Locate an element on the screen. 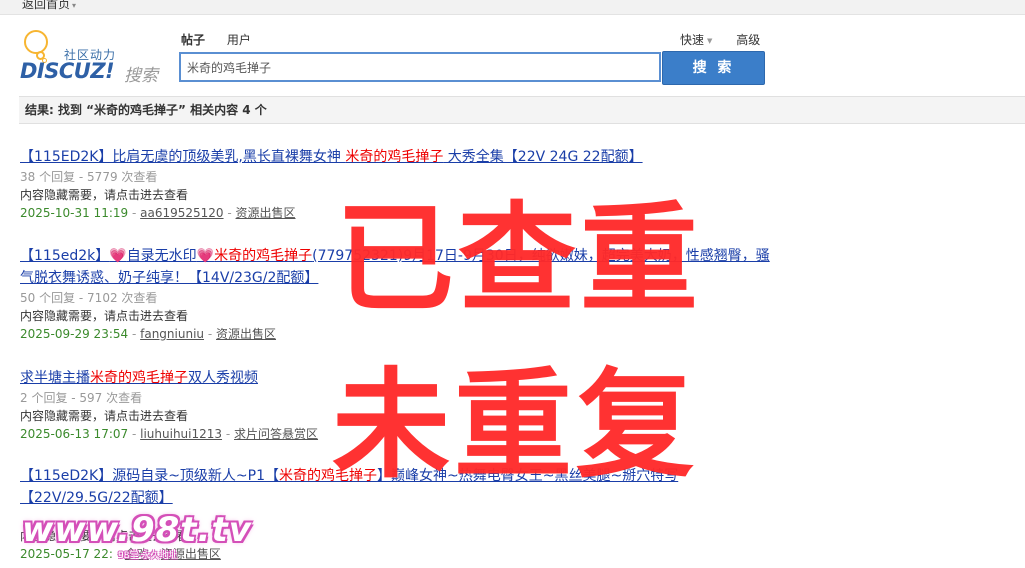 The height and width of the screenshot is (568, 1025). chevron-down-icon: ▾ is located at coordinates (74, 5).